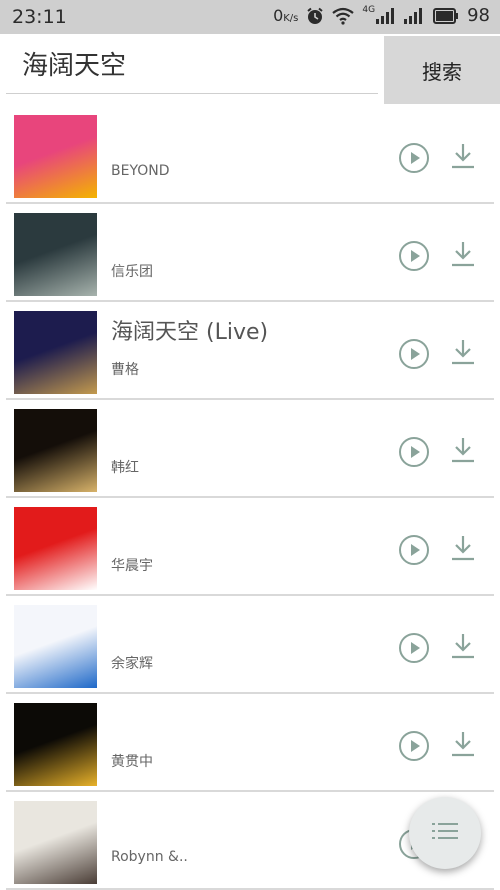  What do you see at coordinates (250, 449) in the screenshot?
I see `song-row: 韩红` at bounding box center [250, 449].